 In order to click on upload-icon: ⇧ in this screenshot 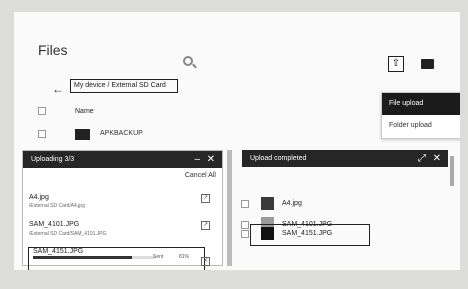, I will do `click(396, 63)`.